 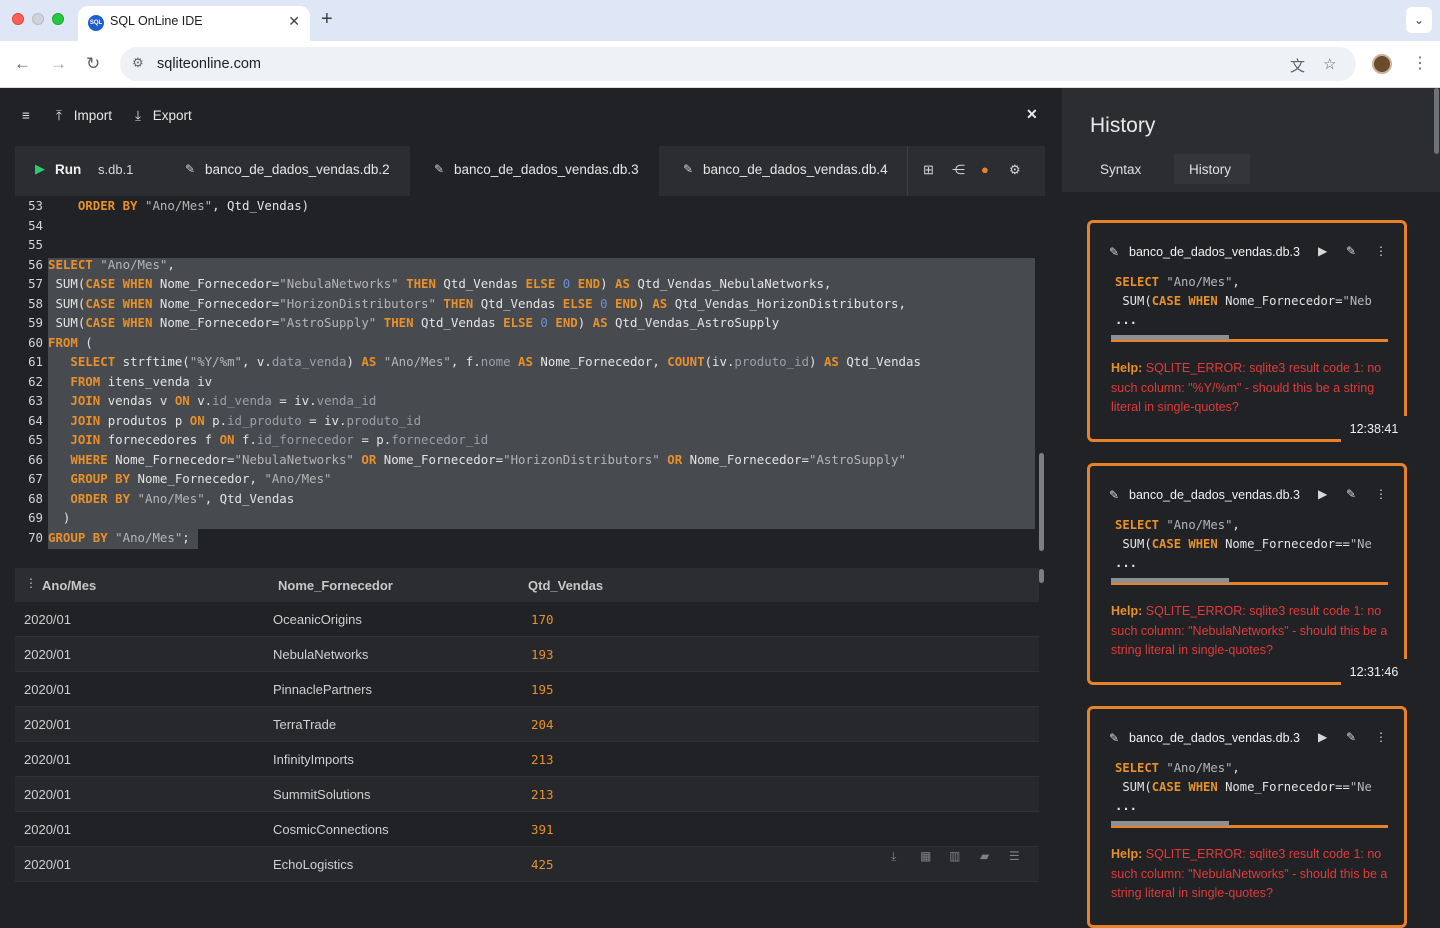 I want to click on editor-scrollbar, so click(x=1041, y=502).